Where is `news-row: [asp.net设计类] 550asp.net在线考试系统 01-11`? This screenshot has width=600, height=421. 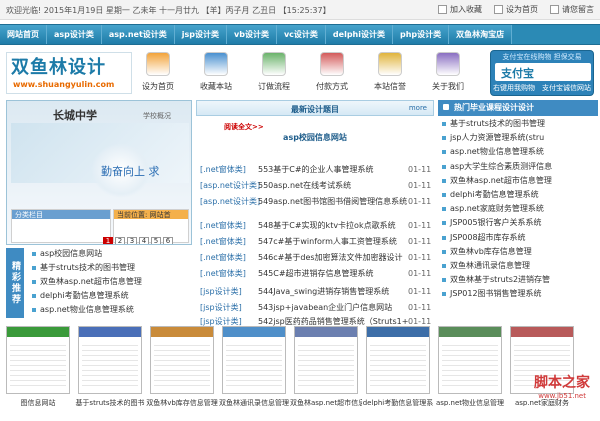
news-row: [asp.net设计类] 550asp.net在线考试系统 01-11 is located at coordinates (315, 185).